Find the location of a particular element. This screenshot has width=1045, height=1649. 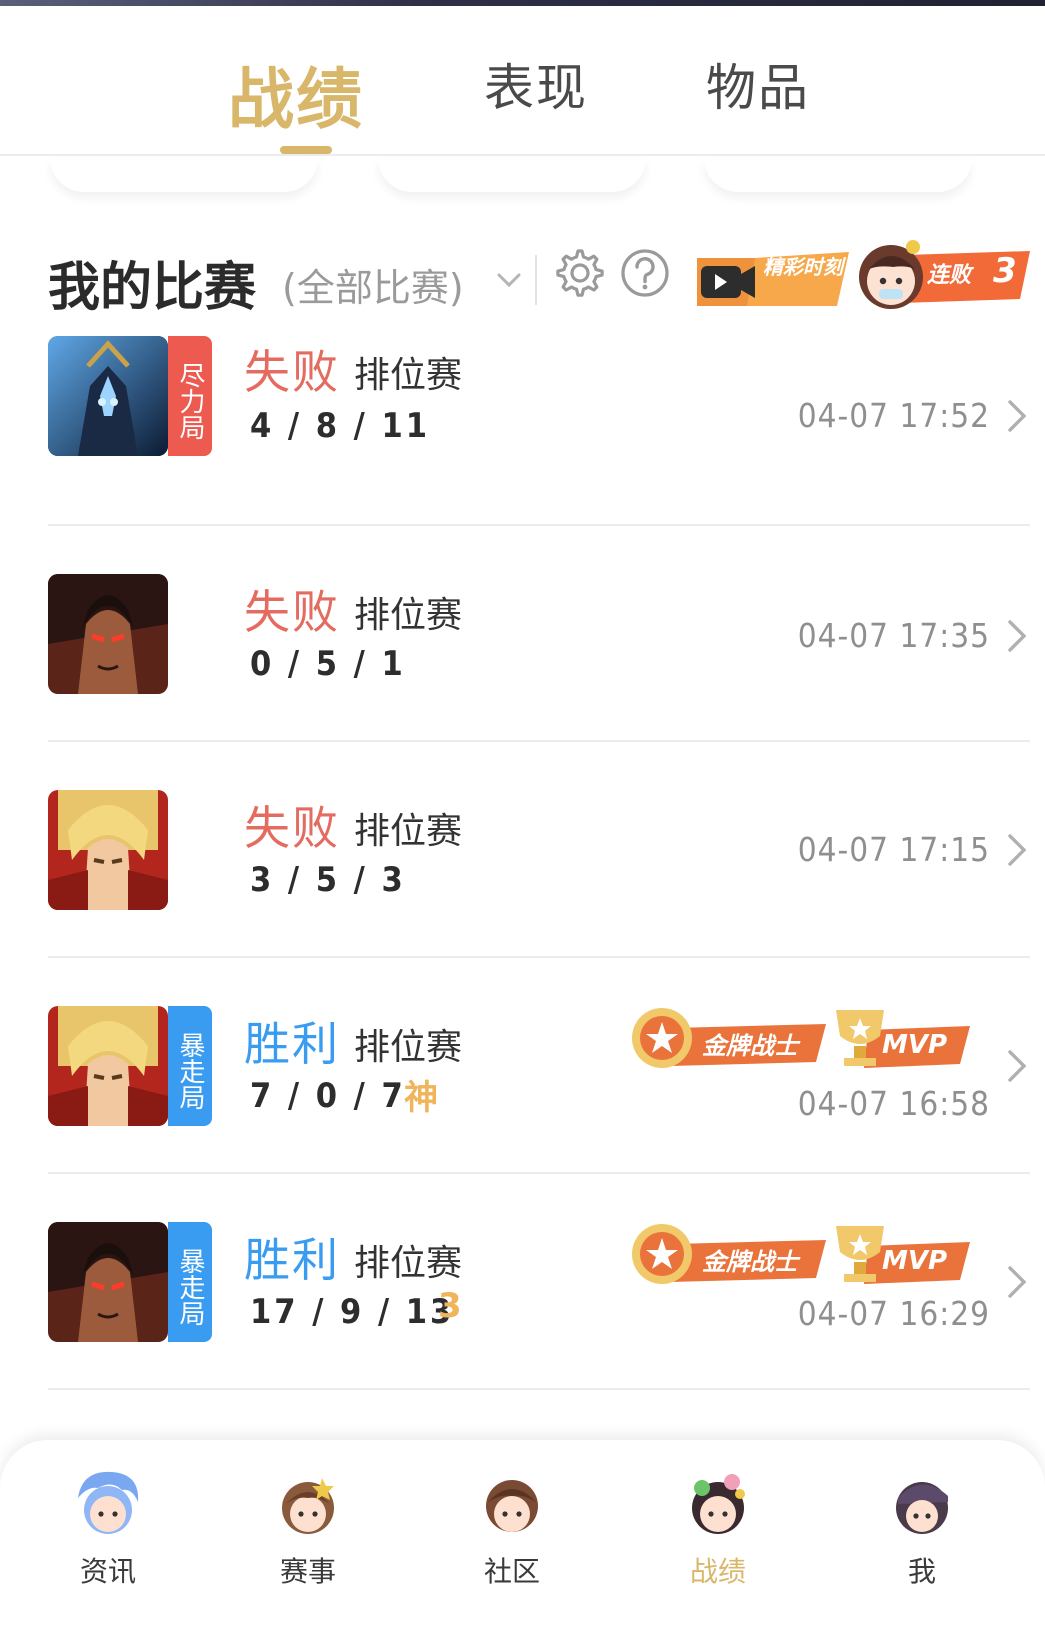

nav-me: 我 is located at coordinates (922, 1529).